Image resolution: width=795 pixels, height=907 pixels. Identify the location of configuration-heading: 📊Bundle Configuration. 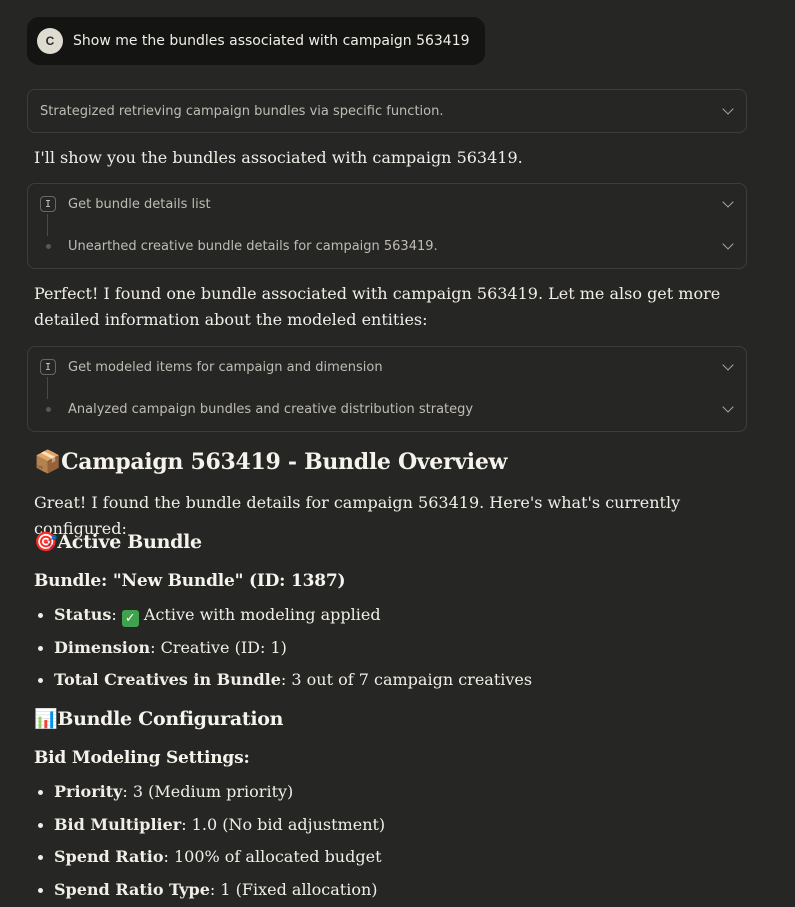
(158, 718).